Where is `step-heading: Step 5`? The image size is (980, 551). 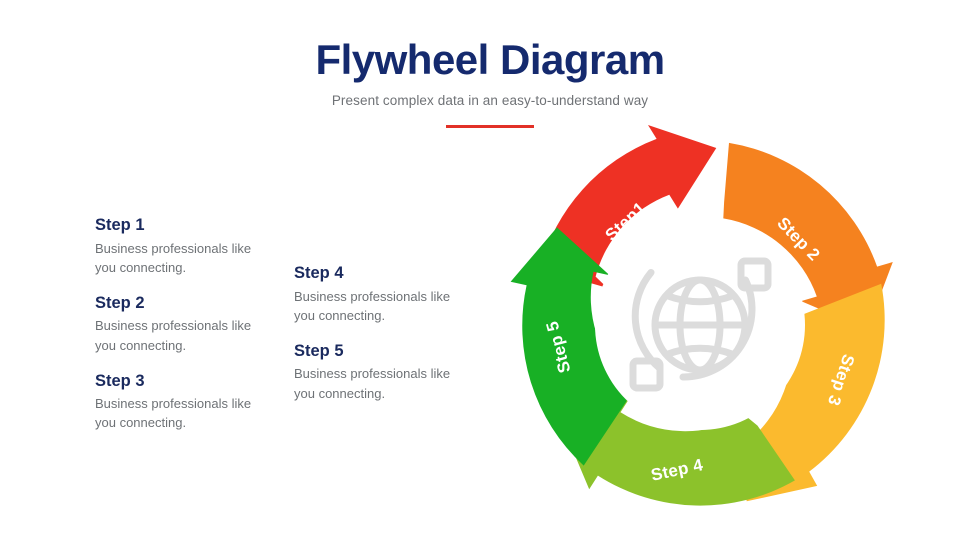 step-heading: Step 5 is located at coordinates (319, 350).